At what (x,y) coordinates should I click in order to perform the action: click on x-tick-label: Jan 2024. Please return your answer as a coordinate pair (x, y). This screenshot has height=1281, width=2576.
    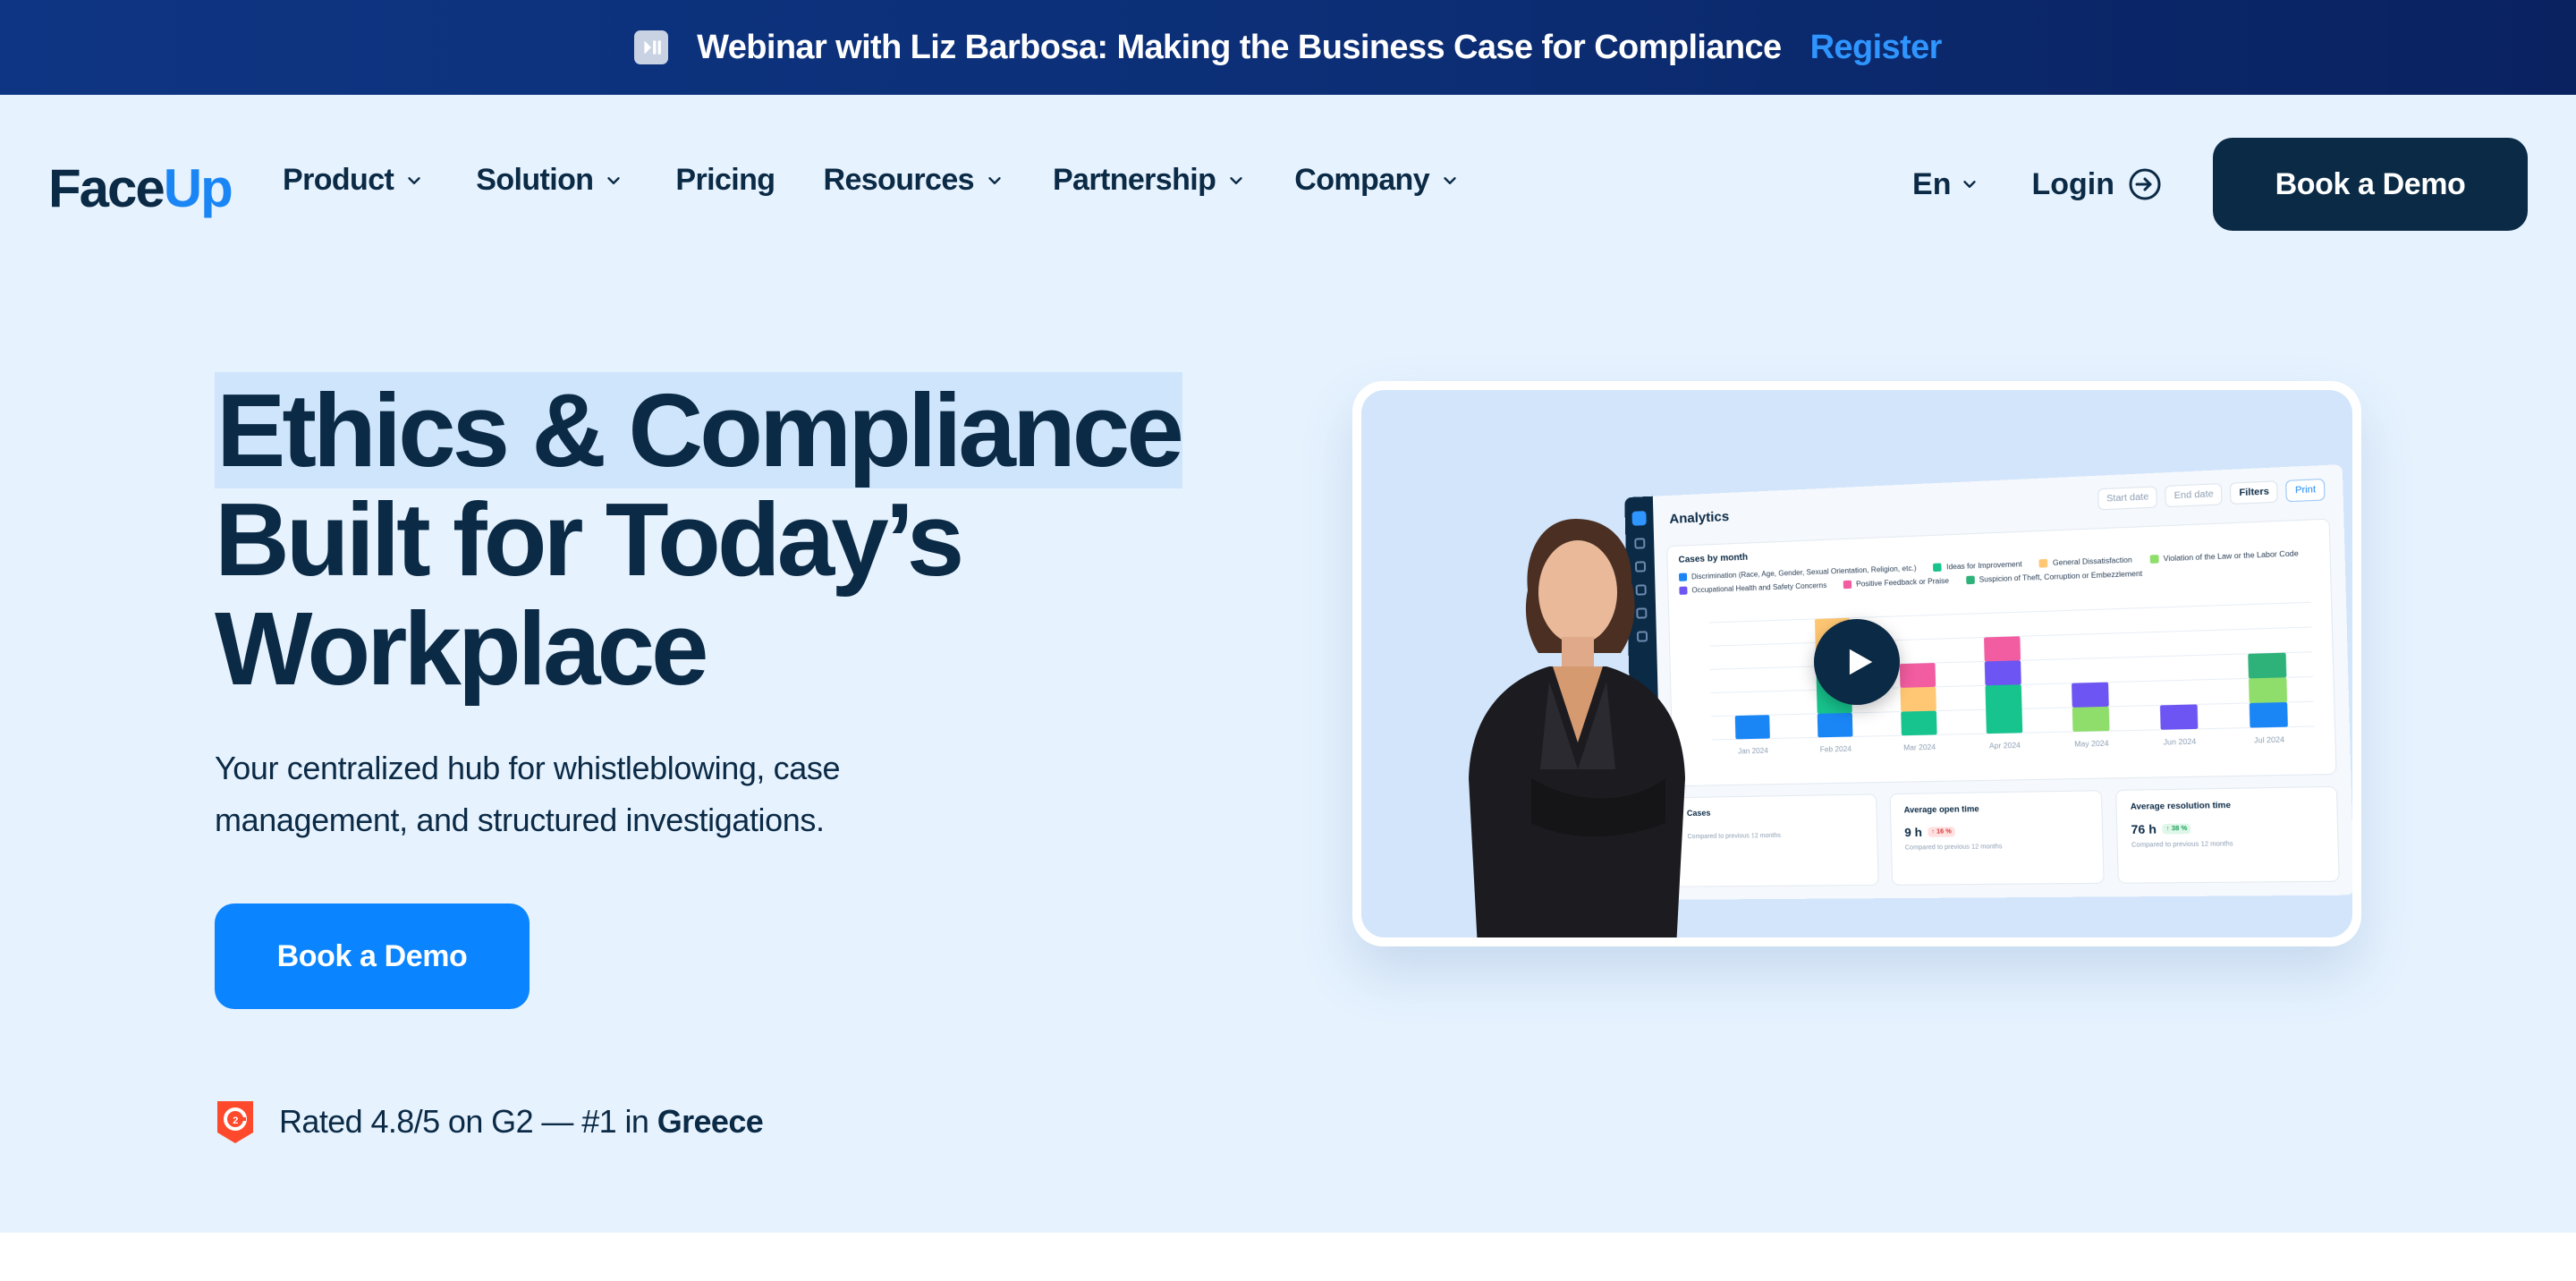
    Looking at the image, I should click on (1753, 751).